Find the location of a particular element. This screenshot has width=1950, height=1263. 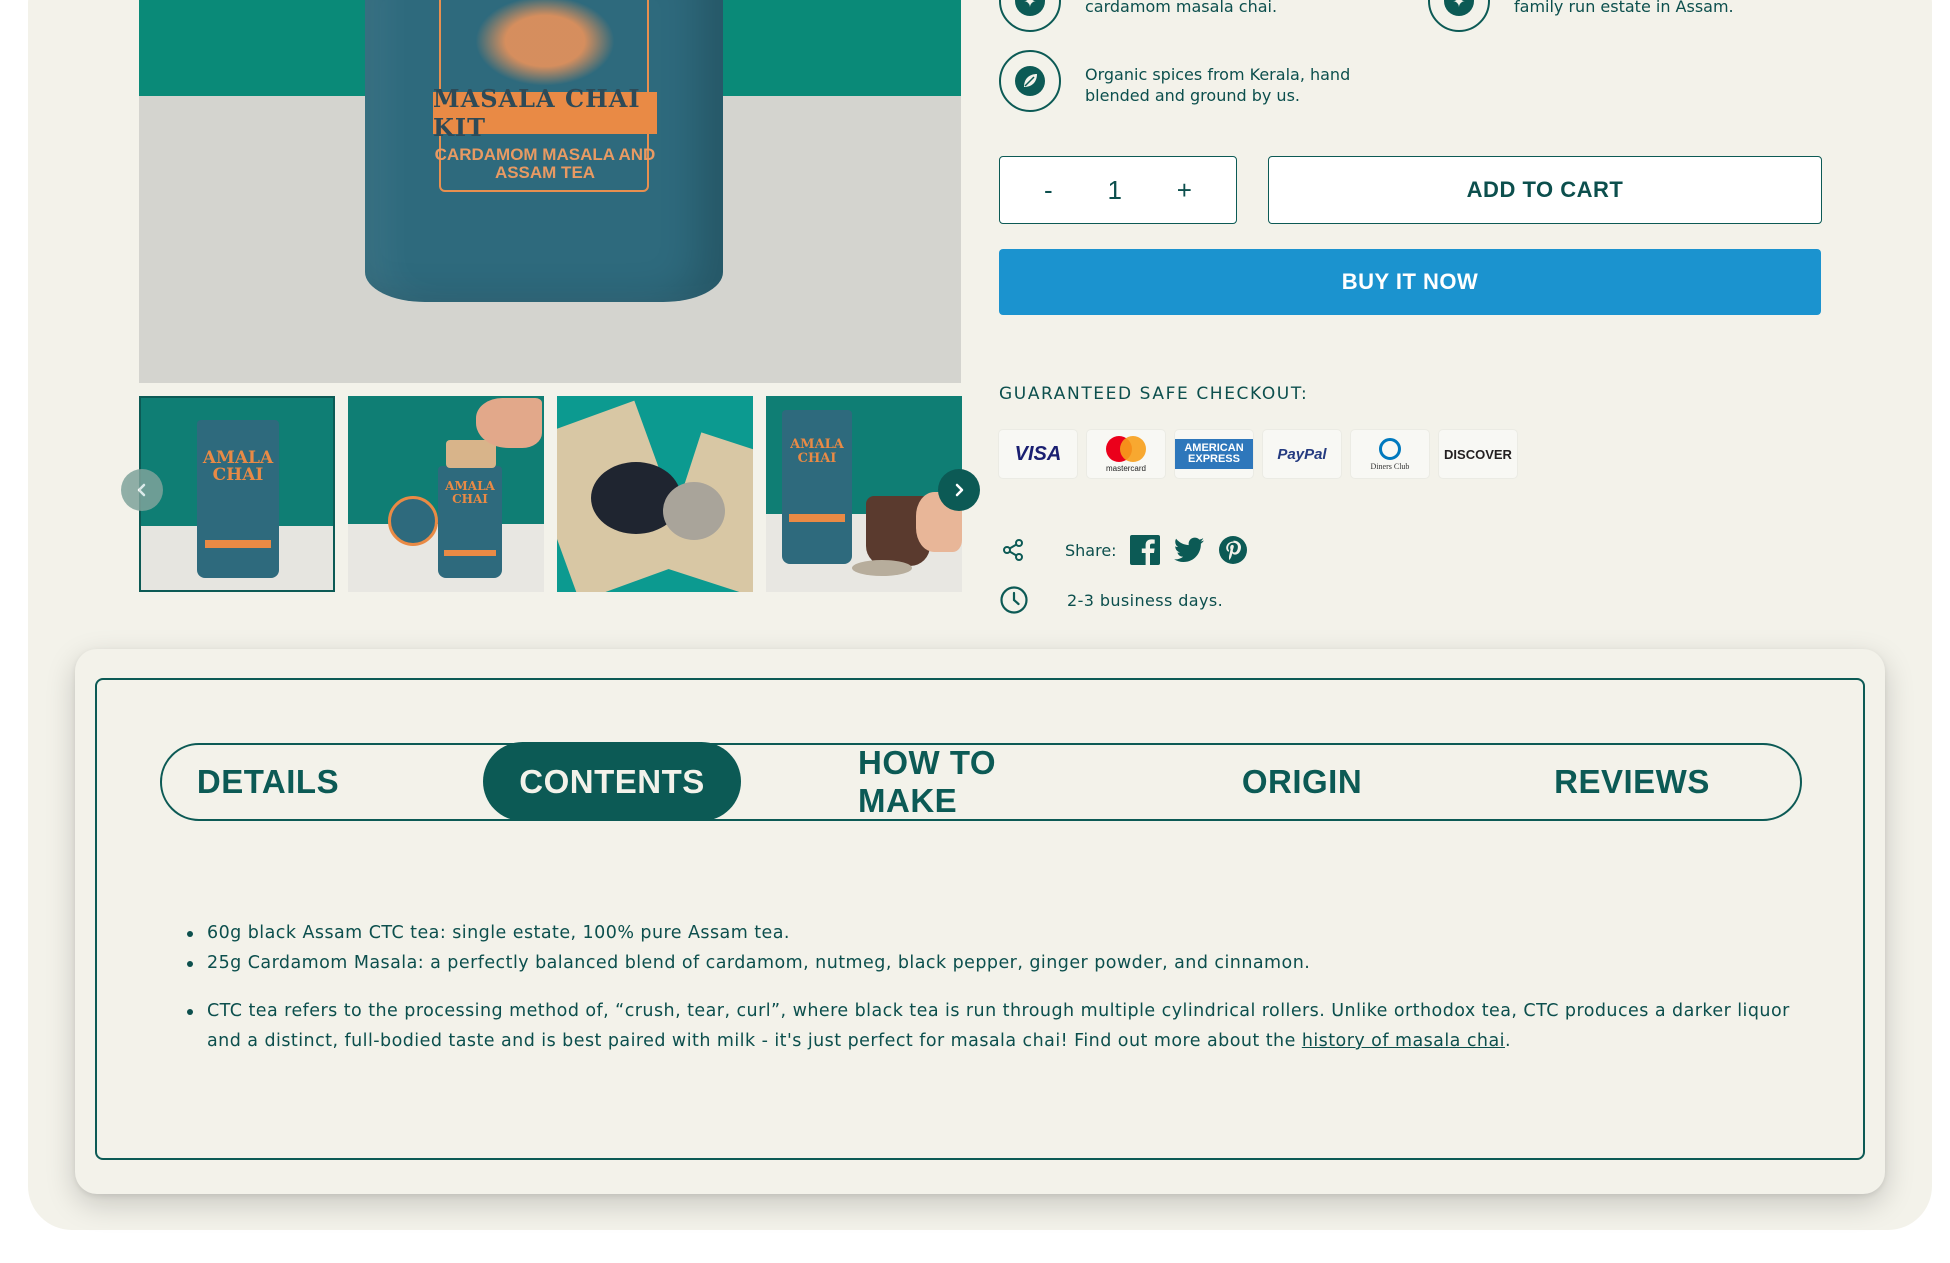

safe-checkout-label: GUARANTEED SAFE CHECKOUT: is located at coordinates (1154, 394).